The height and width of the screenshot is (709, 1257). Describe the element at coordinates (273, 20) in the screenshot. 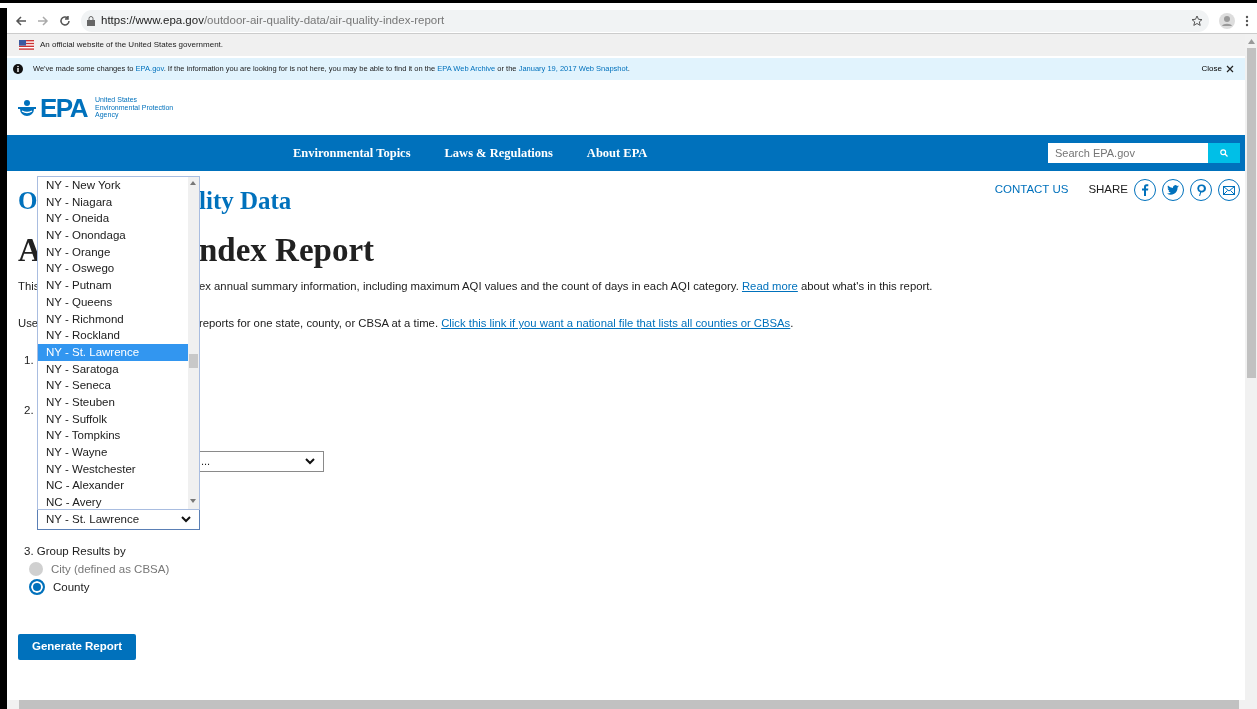

I see `url-text: https://www.epa.gov/outdoor-air-quality-data/air-quality-index-report` at that location.